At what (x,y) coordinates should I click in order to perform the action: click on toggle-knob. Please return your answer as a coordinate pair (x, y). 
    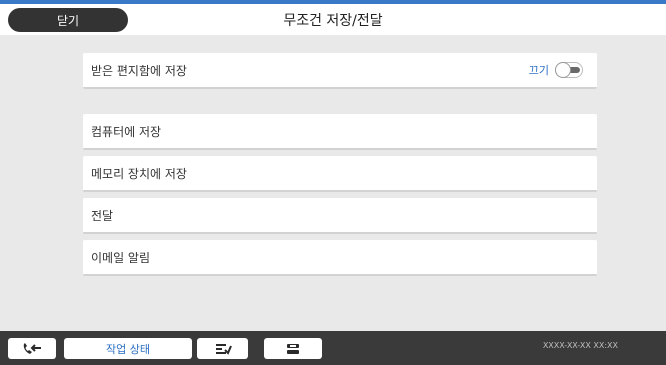
    Looking at the image, I should click on (563, 70).